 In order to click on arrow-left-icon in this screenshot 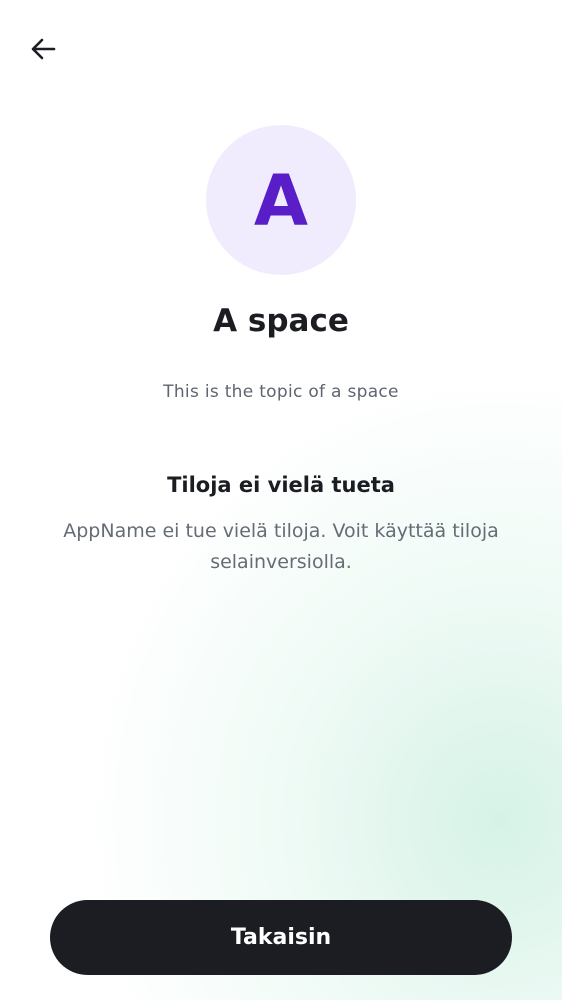, I will do `click(43, 49)`.